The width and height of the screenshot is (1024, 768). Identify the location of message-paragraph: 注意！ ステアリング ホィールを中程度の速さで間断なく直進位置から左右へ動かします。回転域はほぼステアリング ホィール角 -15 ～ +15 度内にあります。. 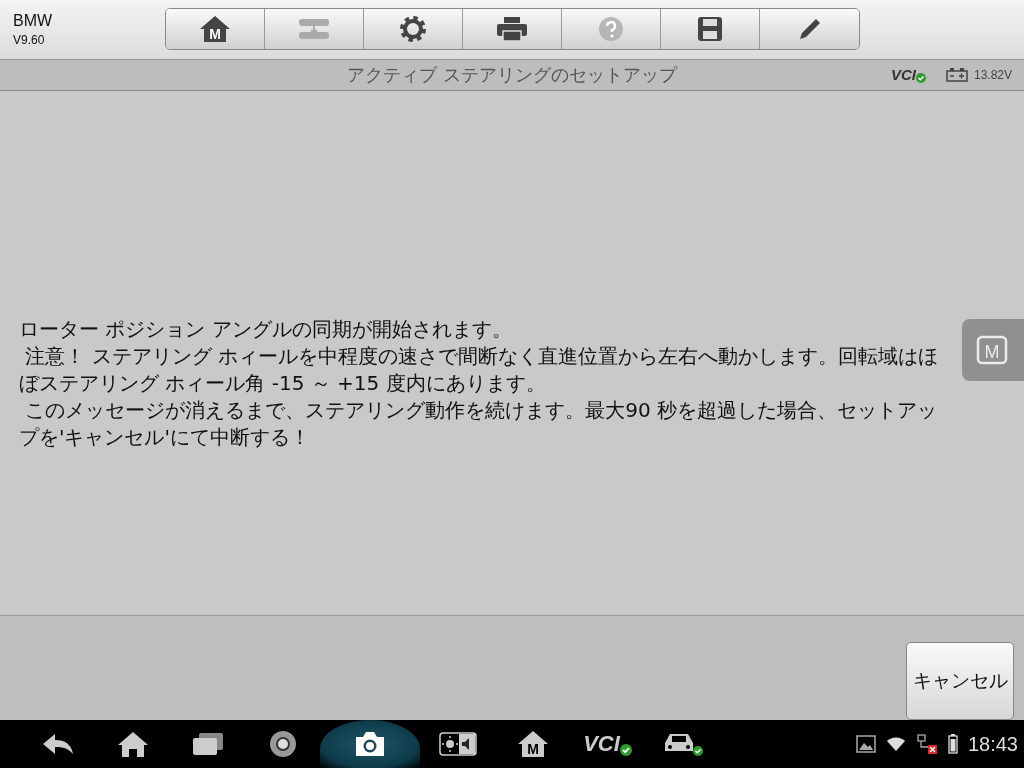
(479, 369).